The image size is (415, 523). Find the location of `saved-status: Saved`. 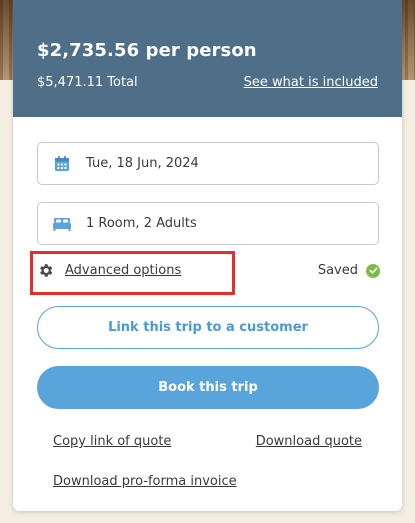

saved-status: Saved is located at coordinates (349, 270).